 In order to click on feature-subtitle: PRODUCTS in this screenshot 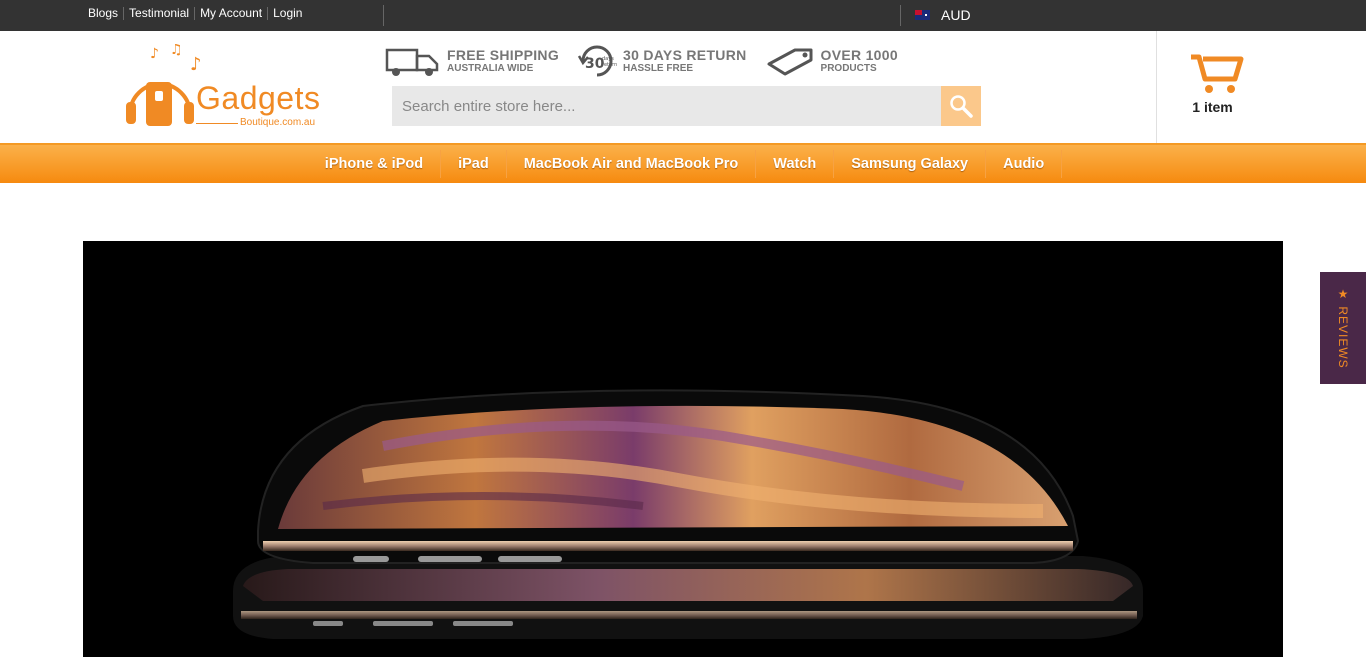, I will do `click(848, 68)`.